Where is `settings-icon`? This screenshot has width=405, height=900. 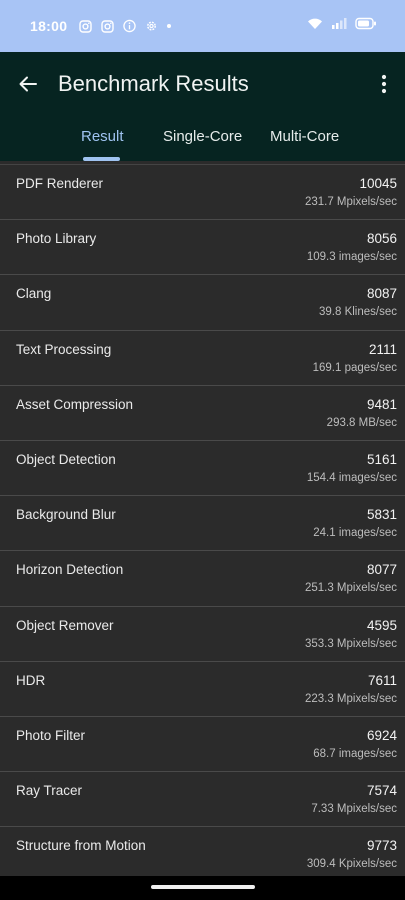 settings-icon is located at coordinates (151, 26).